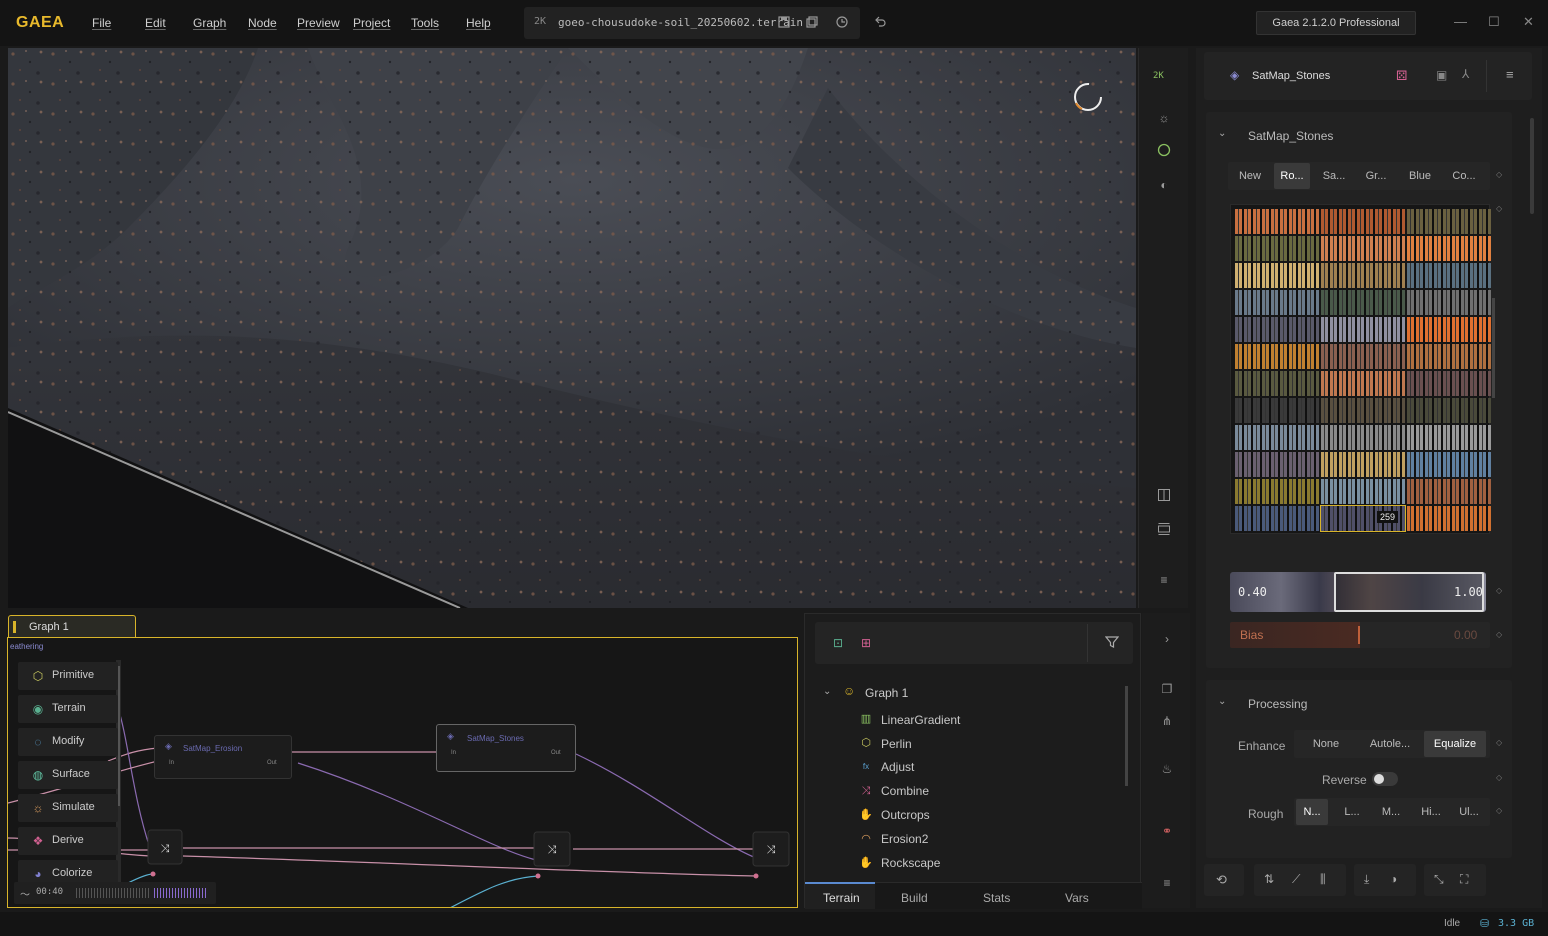  I want to click on node-satmap-stones: ◈ SatMap_Stones In Out, so click(506, 748).